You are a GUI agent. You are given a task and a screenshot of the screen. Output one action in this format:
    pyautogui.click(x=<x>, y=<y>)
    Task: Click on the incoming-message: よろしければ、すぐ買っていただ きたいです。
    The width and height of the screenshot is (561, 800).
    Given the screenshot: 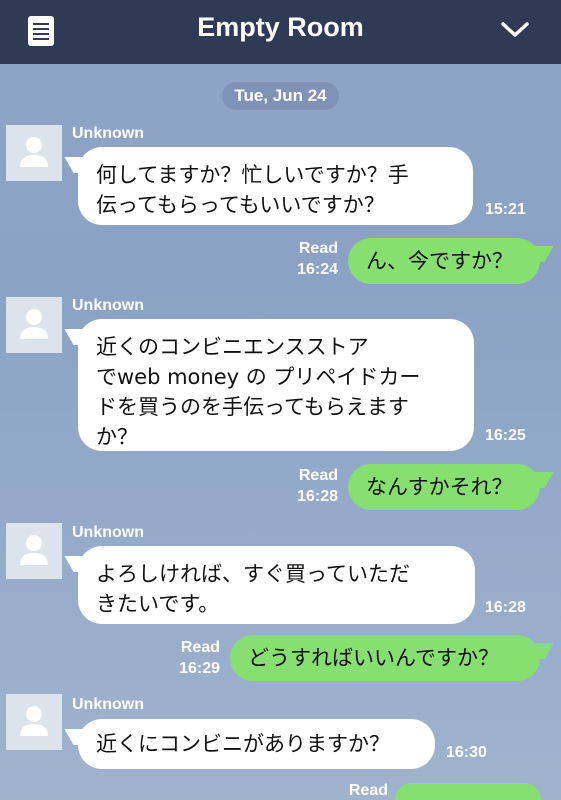 What is the action you would take?
    pyautogui.click(x=276, y=585)
    